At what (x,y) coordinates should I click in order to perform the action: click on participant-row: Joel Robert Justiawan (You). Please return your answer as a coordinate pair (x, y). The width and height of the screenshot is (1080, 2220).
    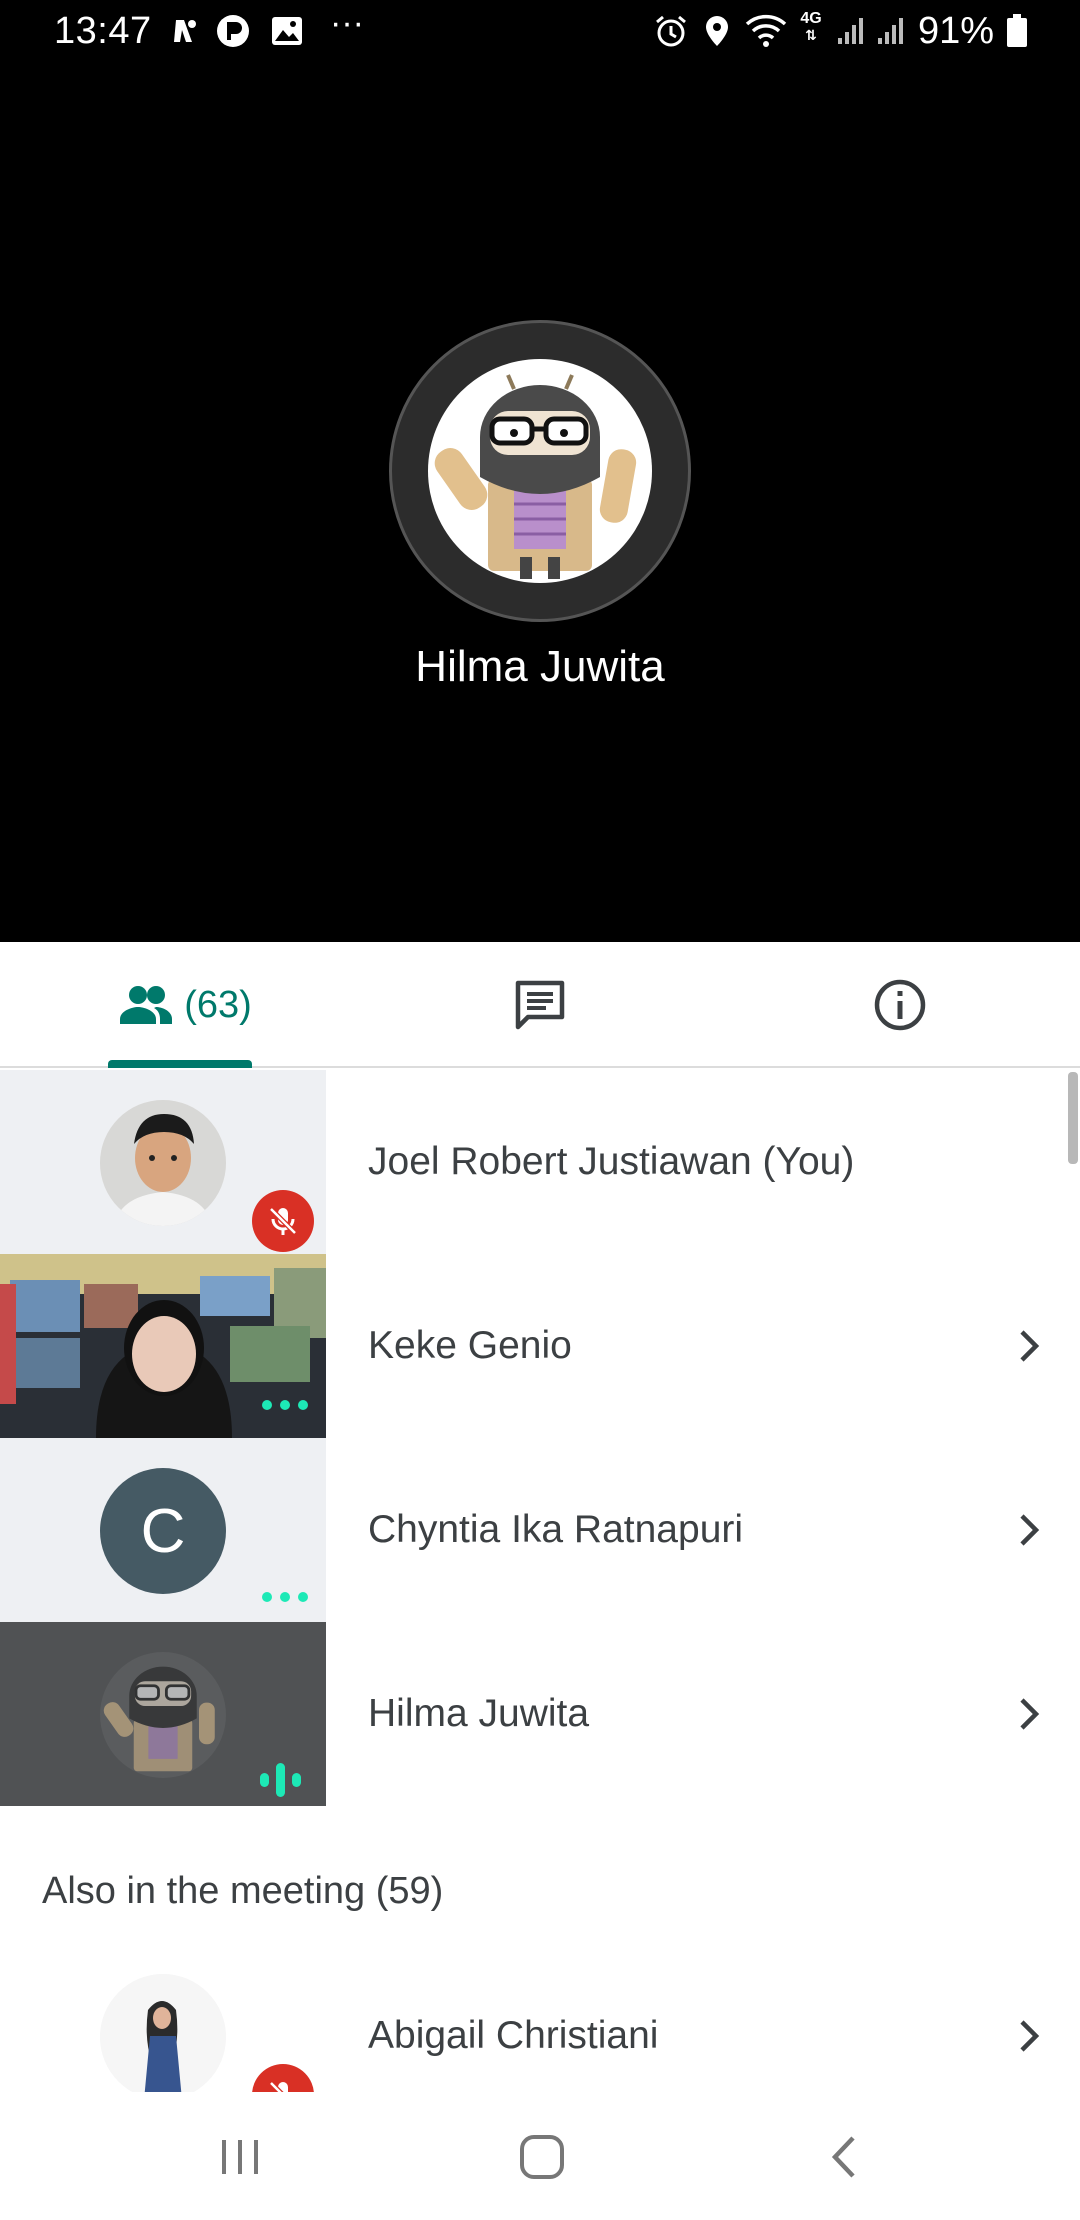
    Looking at the image, I should click on (540, 1162).